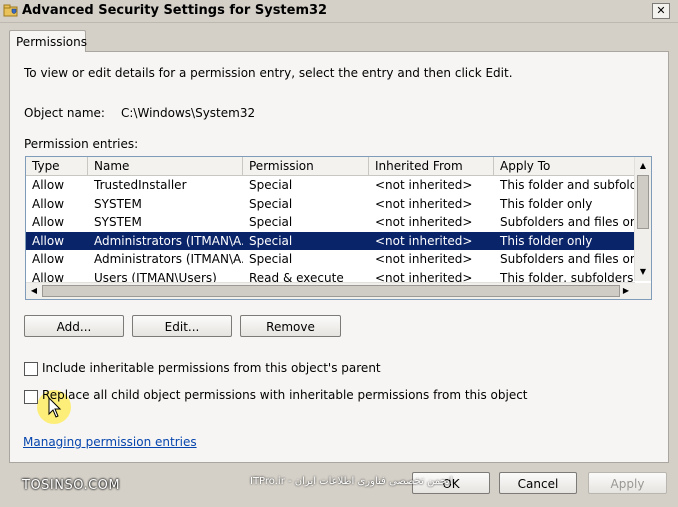  What do you see at coordinates (71, 485) in the screenshot?
I see `watermark-logo-text: TOSINSO.COM` at bounding box center [71, 485].